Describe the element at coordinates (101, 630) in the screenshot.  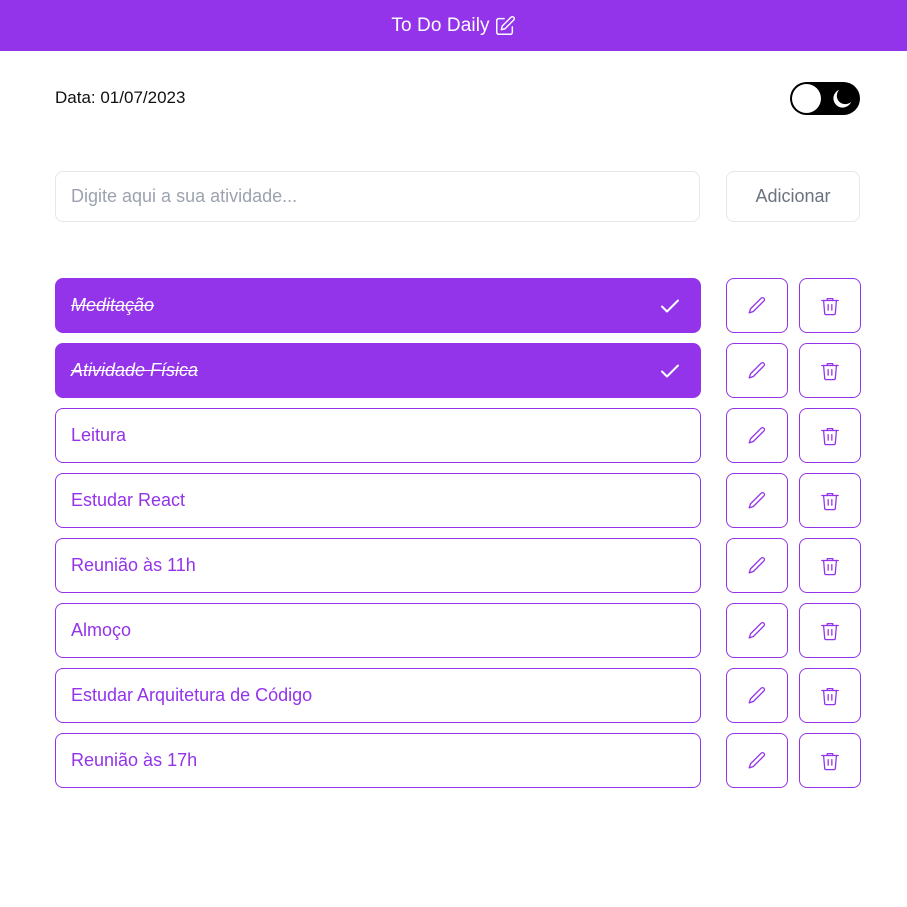
I see `task-label: Almoço` at that location.